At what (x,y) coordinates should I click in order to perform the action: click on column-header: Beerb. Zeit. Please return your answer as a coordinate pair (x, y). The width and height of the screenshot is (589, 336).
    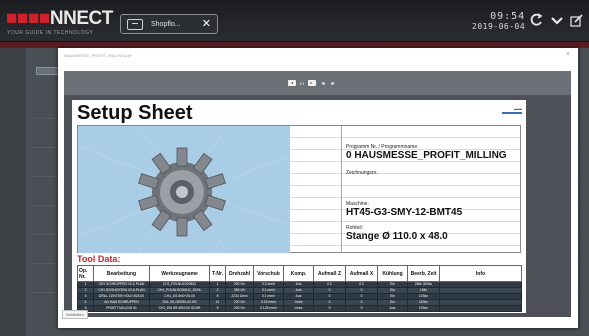
    Looking at the image, I should click on (423, 273).